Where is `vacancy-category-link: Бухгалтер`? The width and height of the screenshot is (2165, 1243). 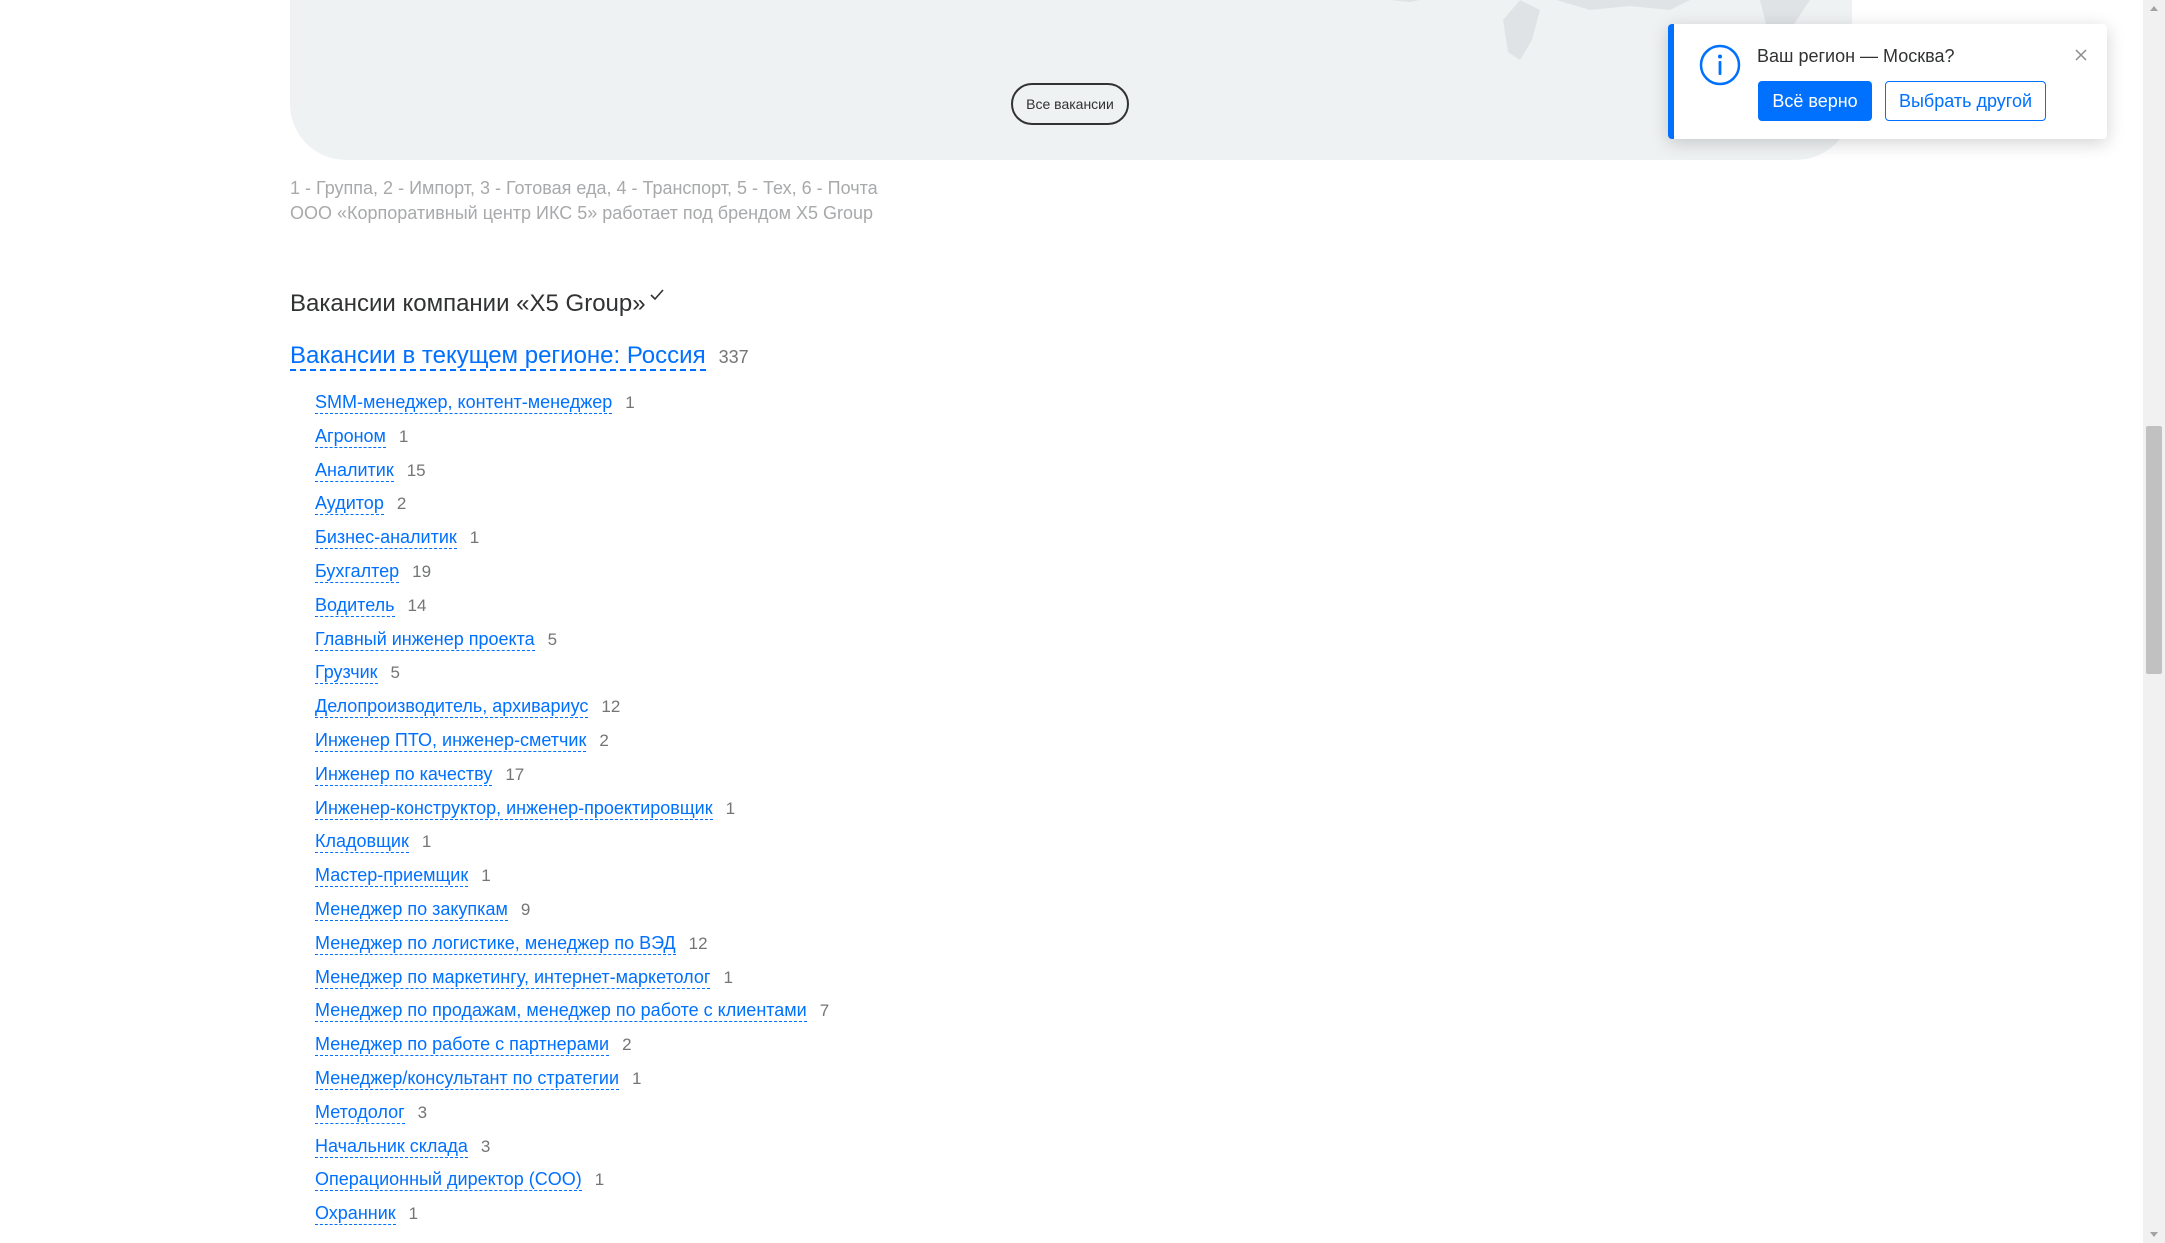 vacancy-category-link: Бухгалтер is located at coordinates (357, 572).